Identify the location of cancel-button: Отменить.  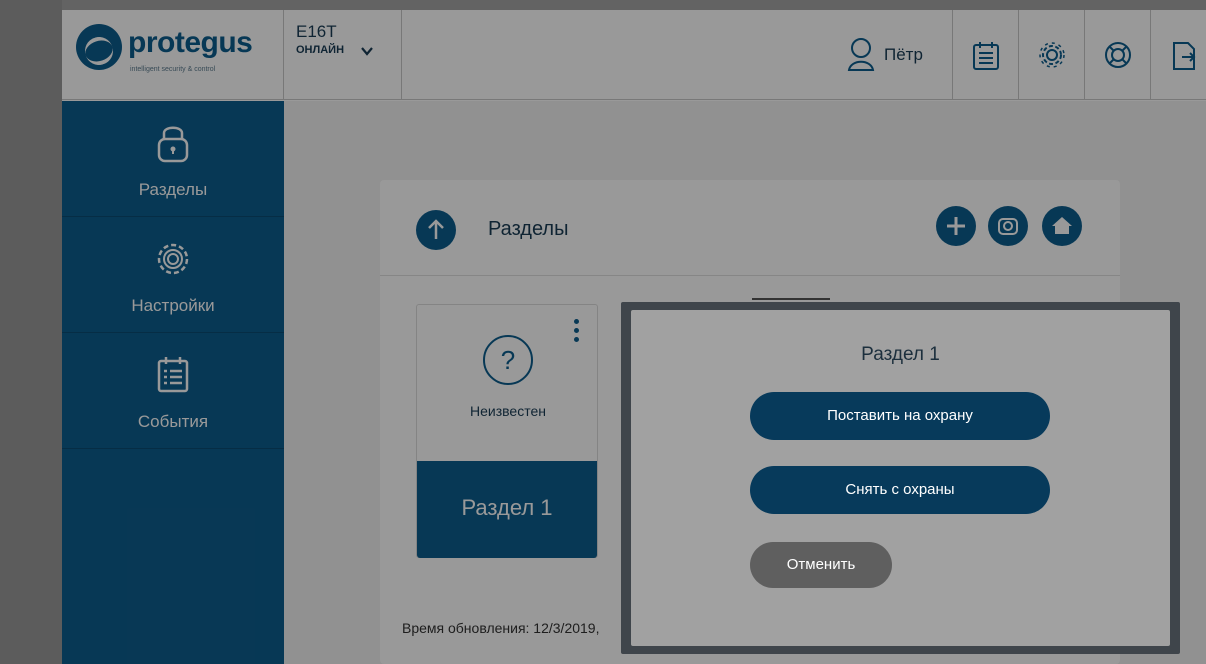
(821, 565).